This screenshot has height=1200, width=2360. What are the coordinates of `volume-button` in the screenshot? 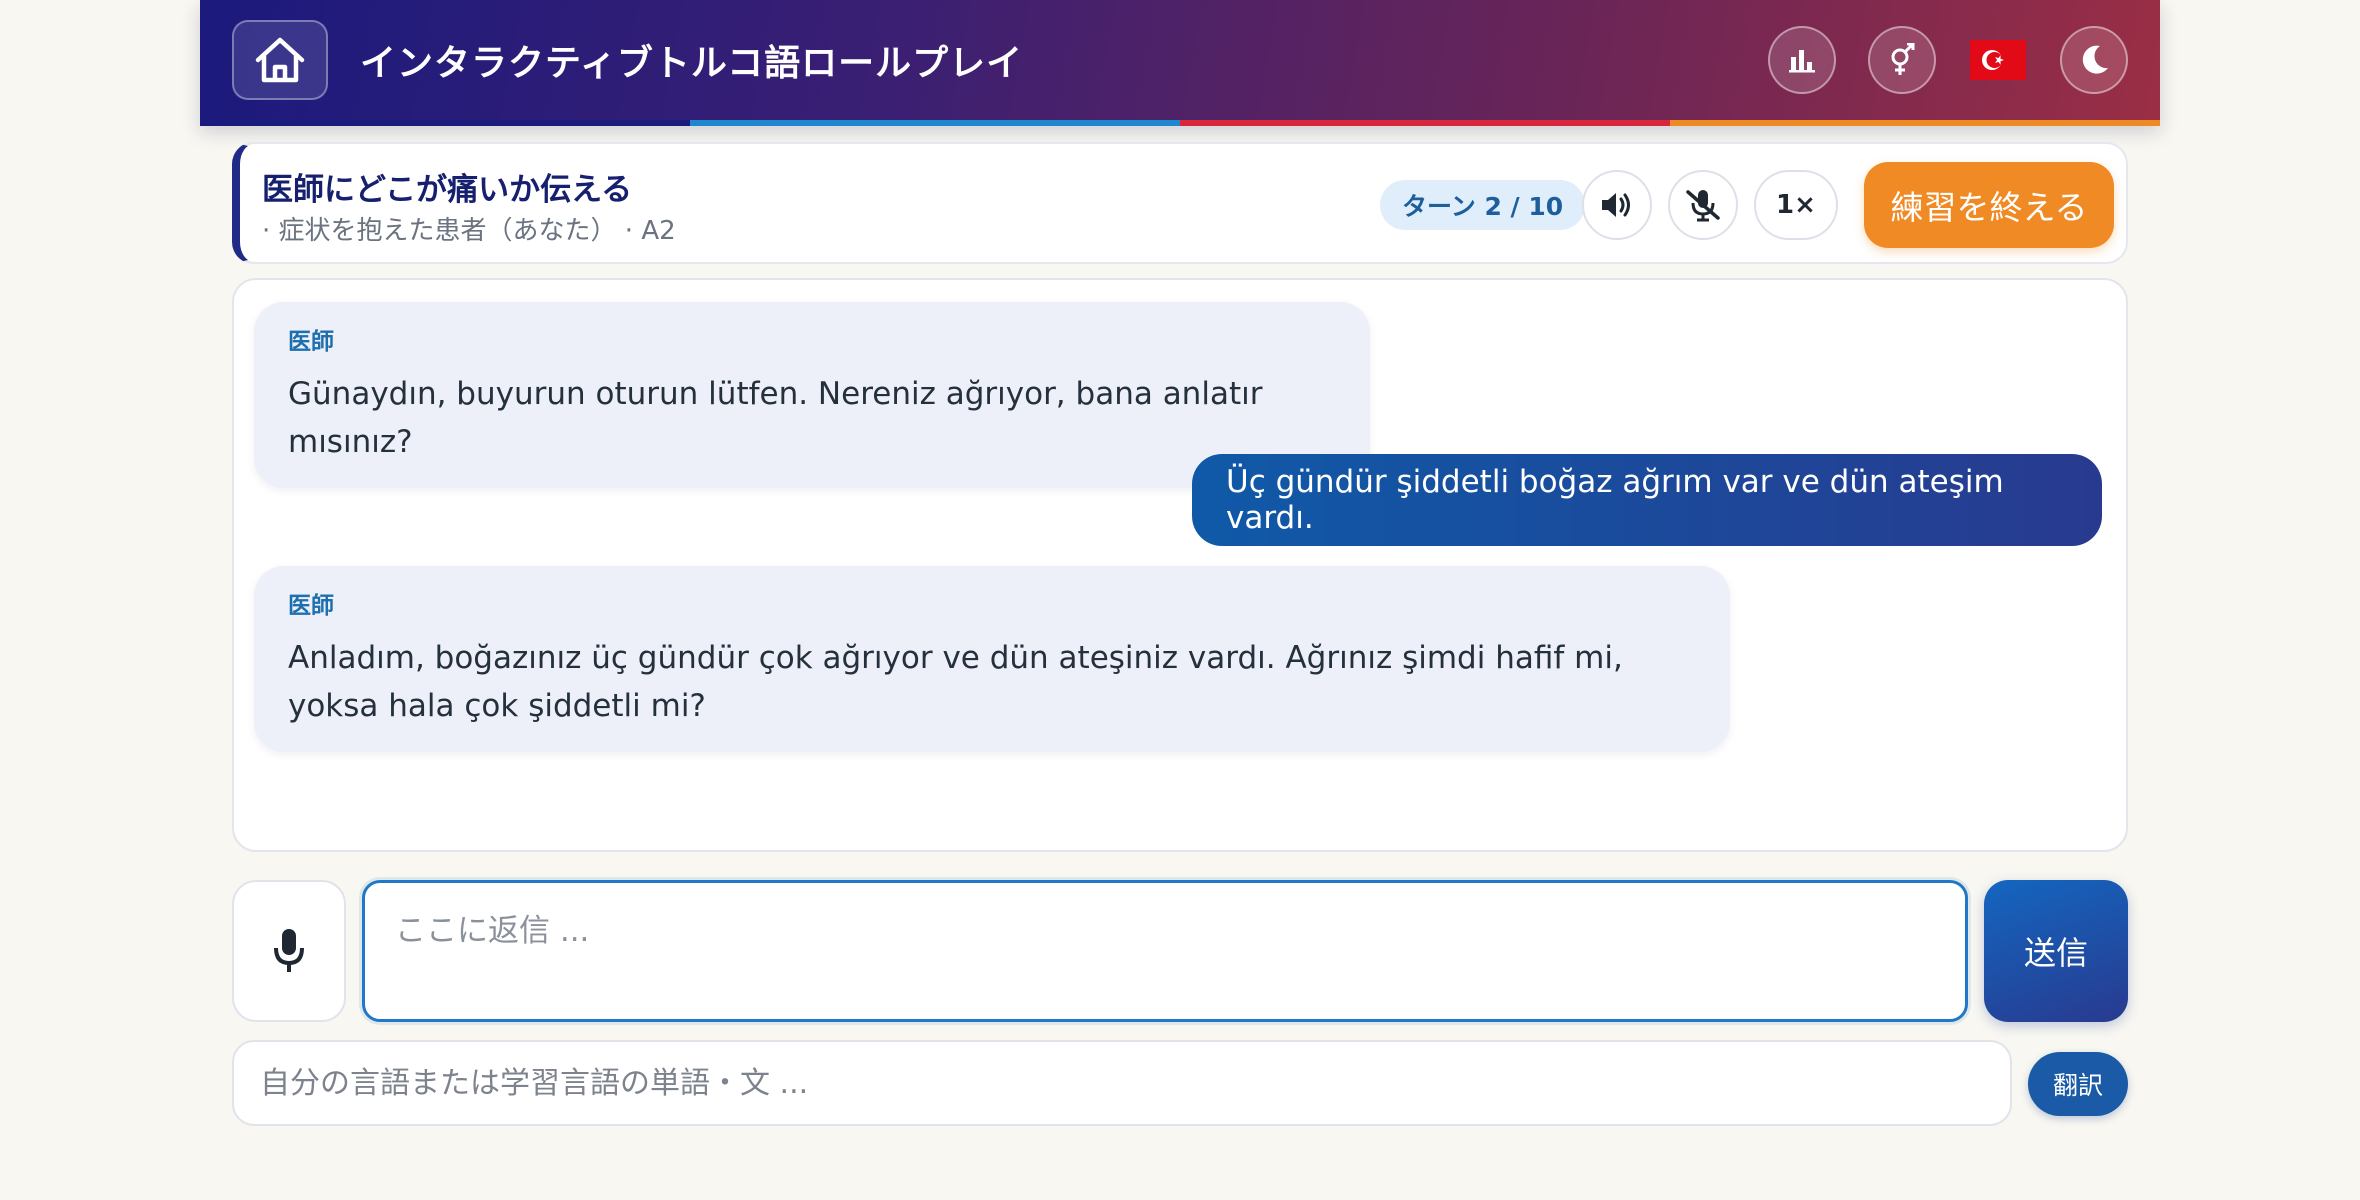 It's located at (1617, 205).